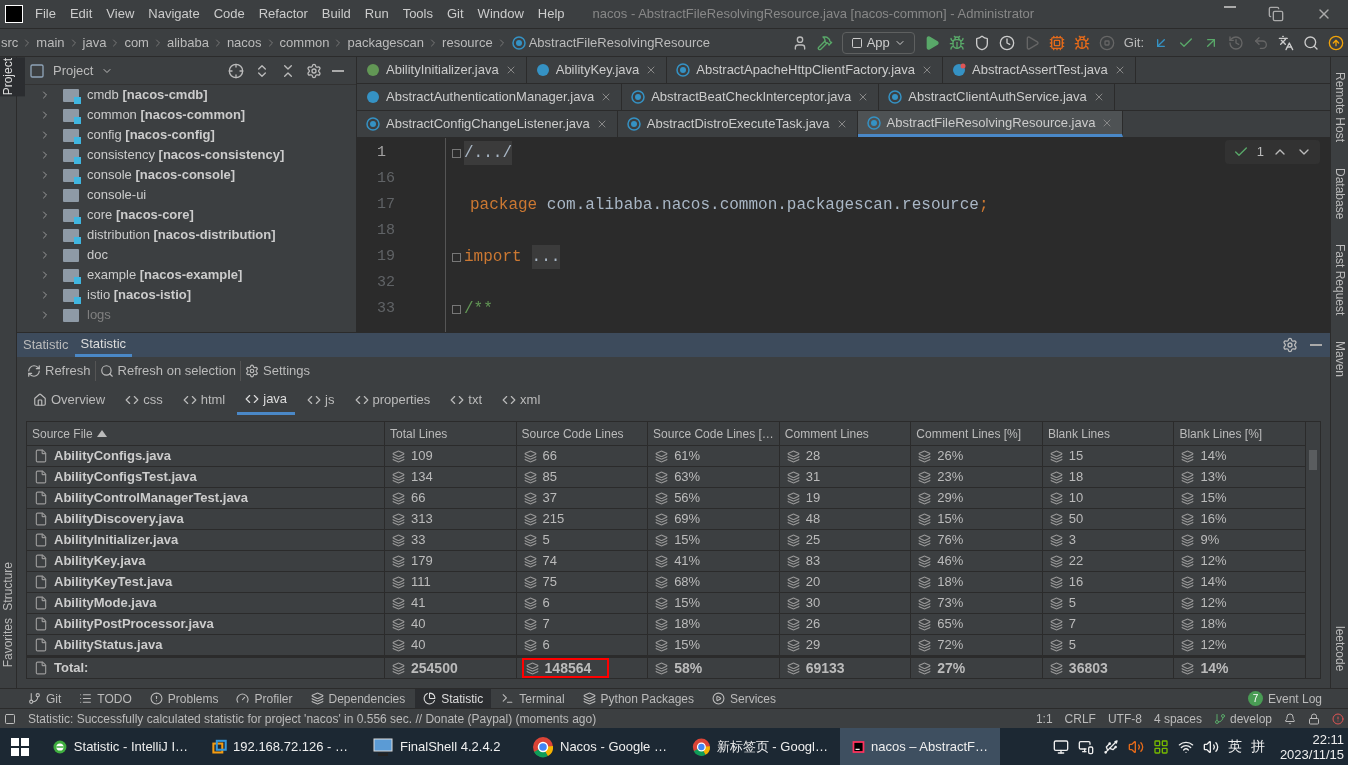 The height and width of the screenshot is (765, 1348). Describe the element at coordinates (206, 434) in the screenshot. I see `column-header: Source File` at that location.